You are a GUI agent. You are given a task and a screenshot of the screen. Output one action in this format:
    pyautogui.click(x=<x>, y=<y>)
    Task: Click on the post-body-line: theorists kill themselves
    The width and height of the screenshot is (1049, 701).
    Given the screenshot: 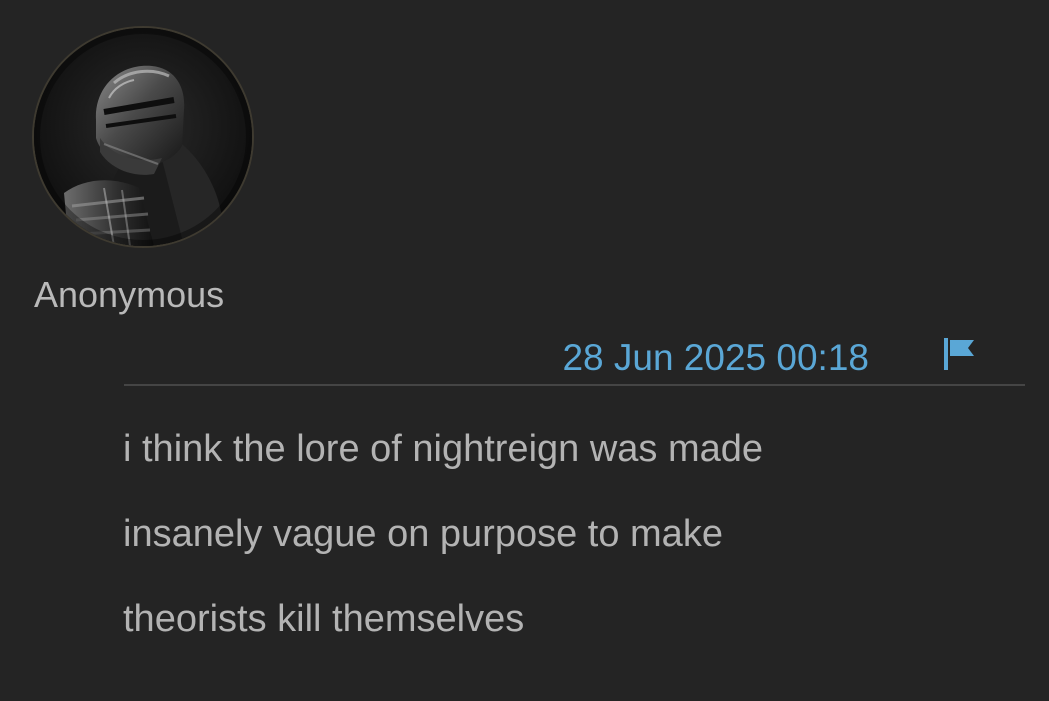 What is the action you would take?
    pyautogui.click(x=324, y=619)
    